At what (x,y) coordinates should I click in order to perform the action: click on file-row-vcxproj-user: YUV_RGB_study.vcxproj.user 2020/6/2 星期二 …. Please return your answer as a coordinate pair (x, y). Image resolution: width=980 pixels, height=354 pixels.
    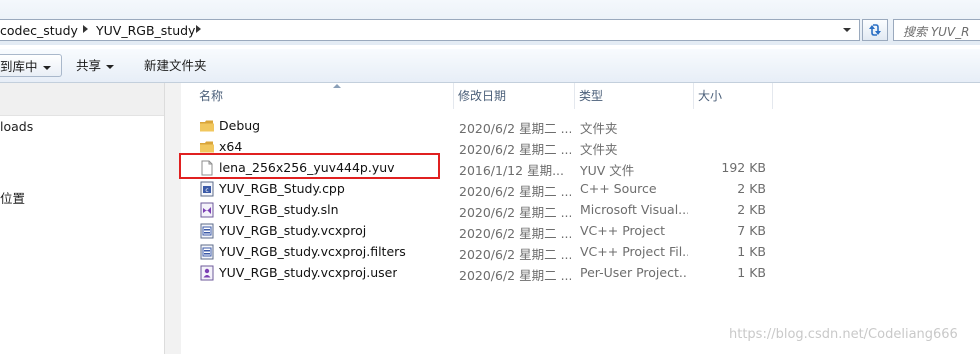
    Looking at the image, I should click on (580, 273).